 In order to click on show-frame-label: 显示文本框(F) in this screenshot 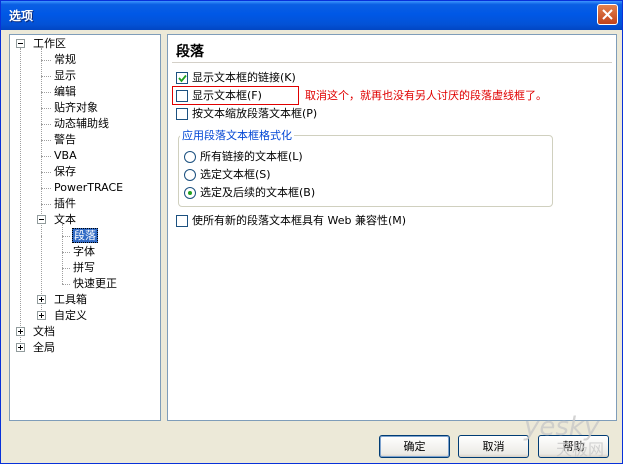, I will do `click(227, 95)`.